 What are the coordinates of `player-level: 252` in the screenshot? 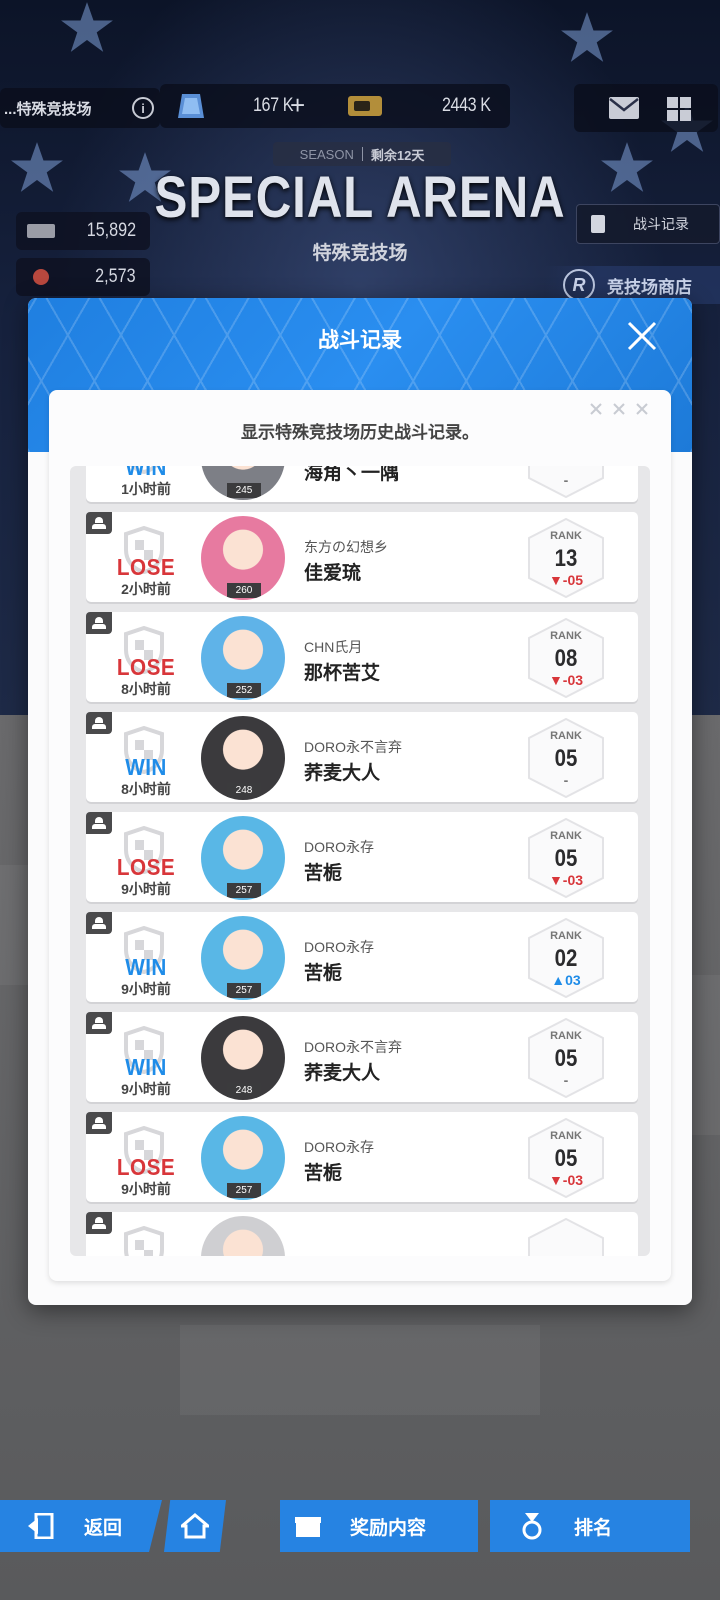 It's located at (244, 690).